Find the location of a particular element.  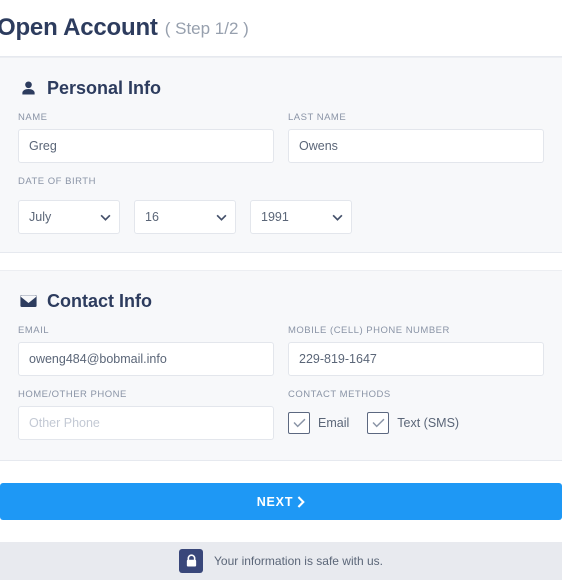

dob-month-select: July is located at coordinates (69, 217).